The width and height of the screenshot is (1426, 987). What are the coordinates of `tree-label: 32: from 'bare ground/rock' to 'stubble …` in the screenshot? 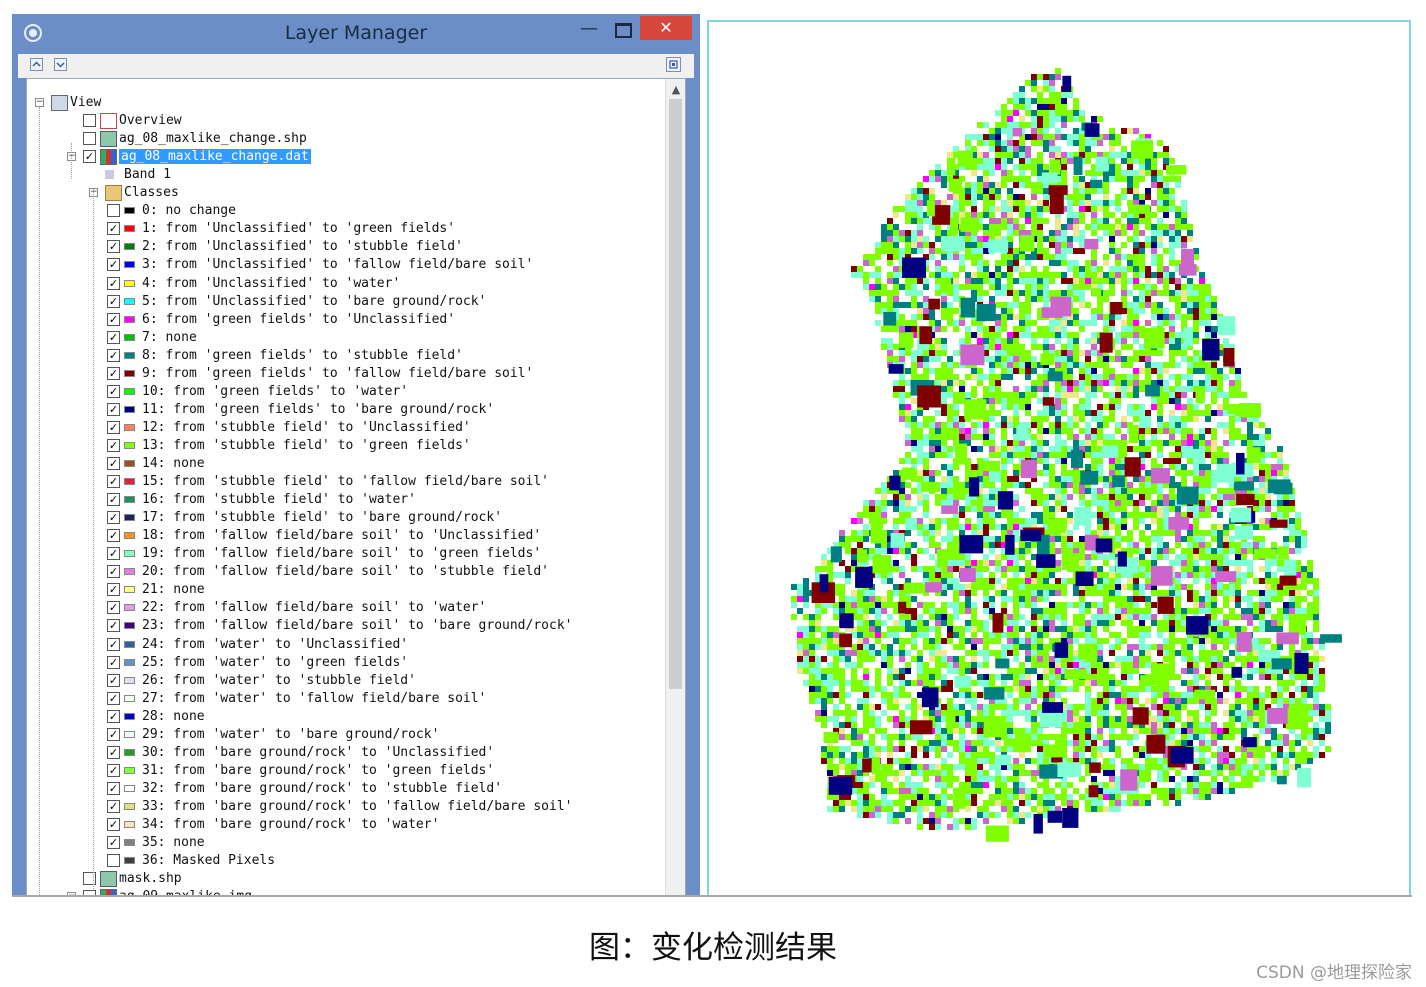 It's located at (322, 789).